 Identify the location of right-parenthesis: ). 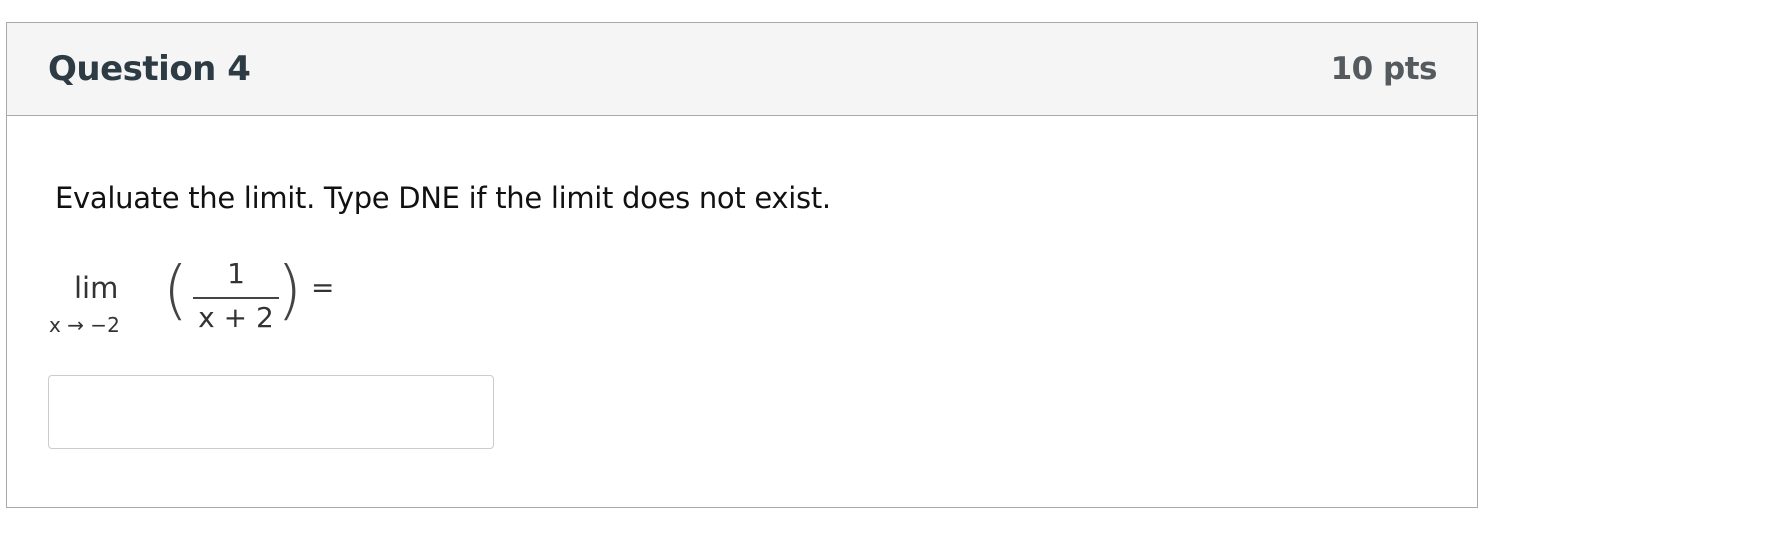
(289, 291).